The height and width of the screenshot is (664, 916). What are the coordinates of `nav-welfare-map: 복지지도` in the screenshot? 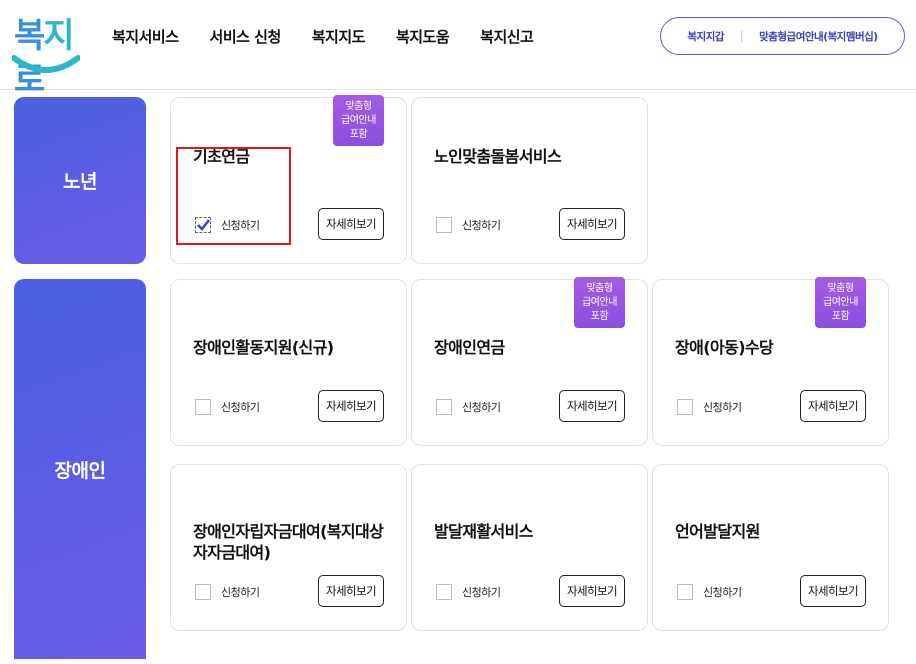 It's located at (339, 37).